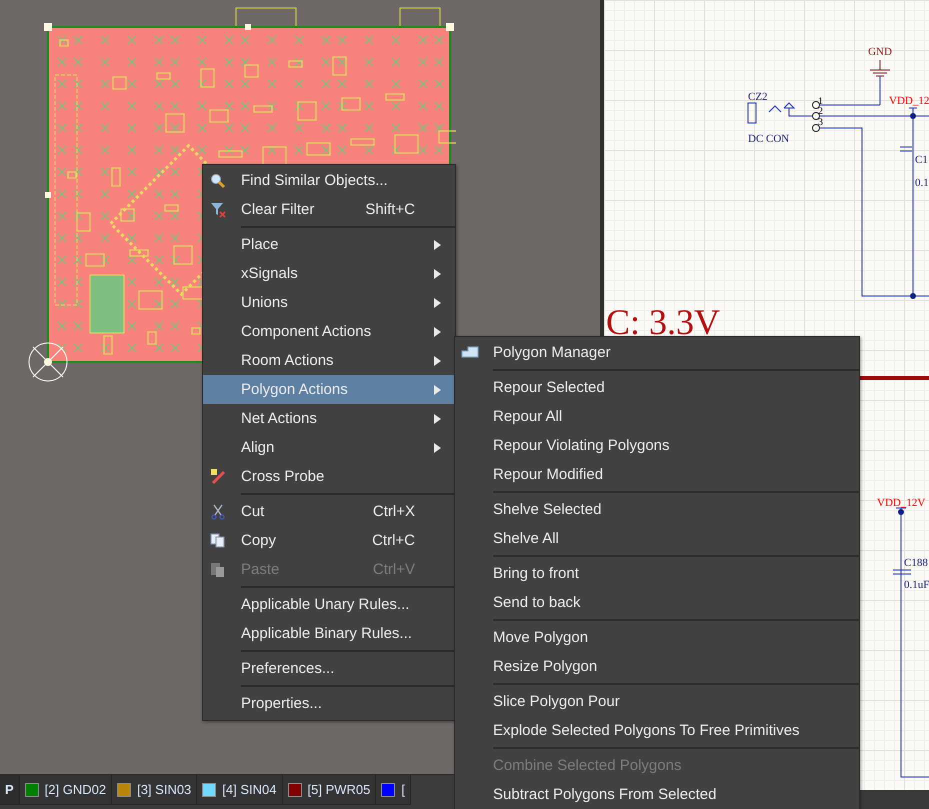 This screenshot has height=809, width=929. I want to click on pin-number: 1, so click(820, 101).